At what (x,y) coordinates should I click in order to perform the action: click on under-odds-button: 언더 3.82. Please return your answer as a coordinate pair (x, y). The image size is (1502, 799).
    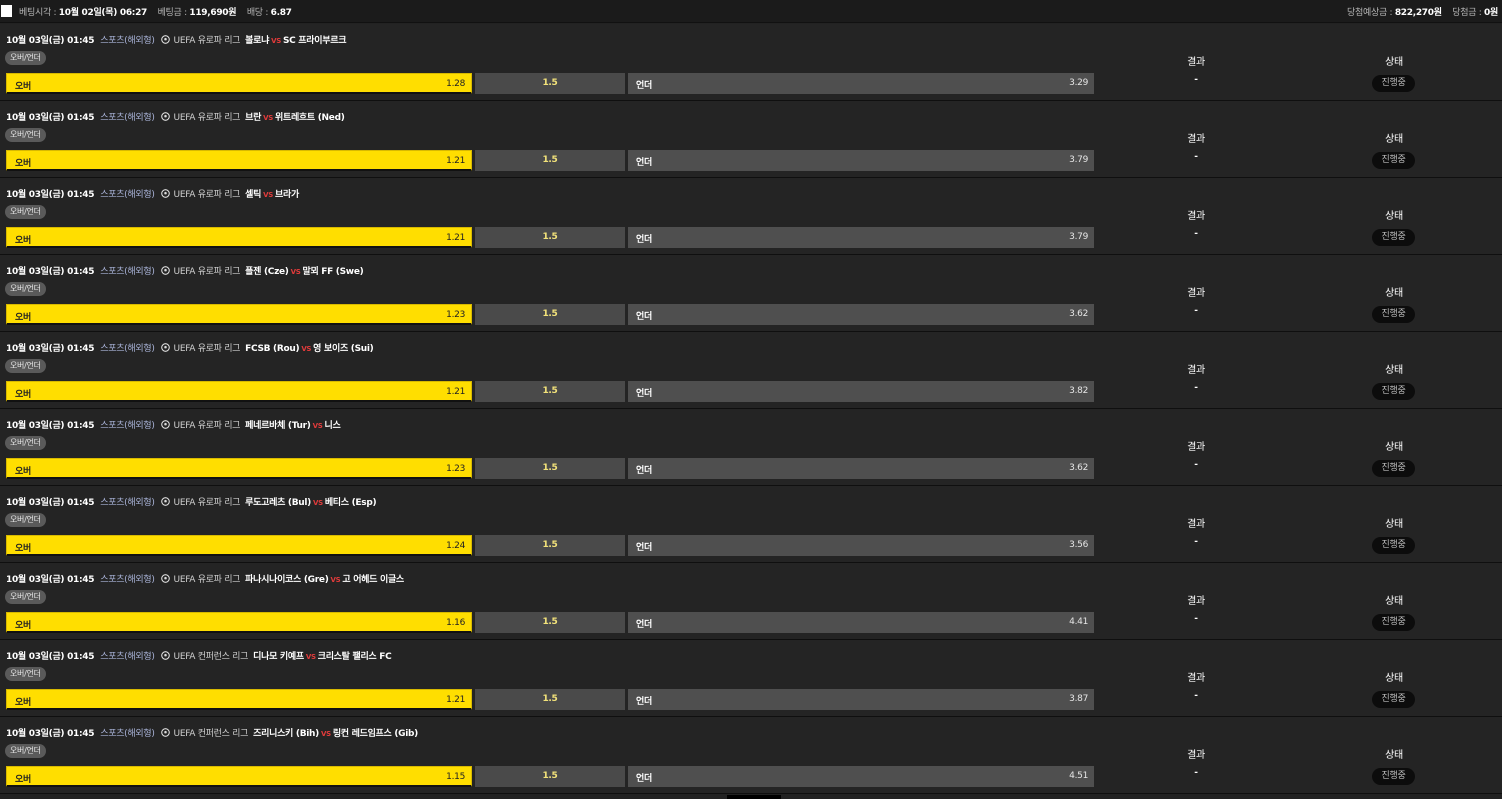
    Looking at the image, I should click on (861, 391).